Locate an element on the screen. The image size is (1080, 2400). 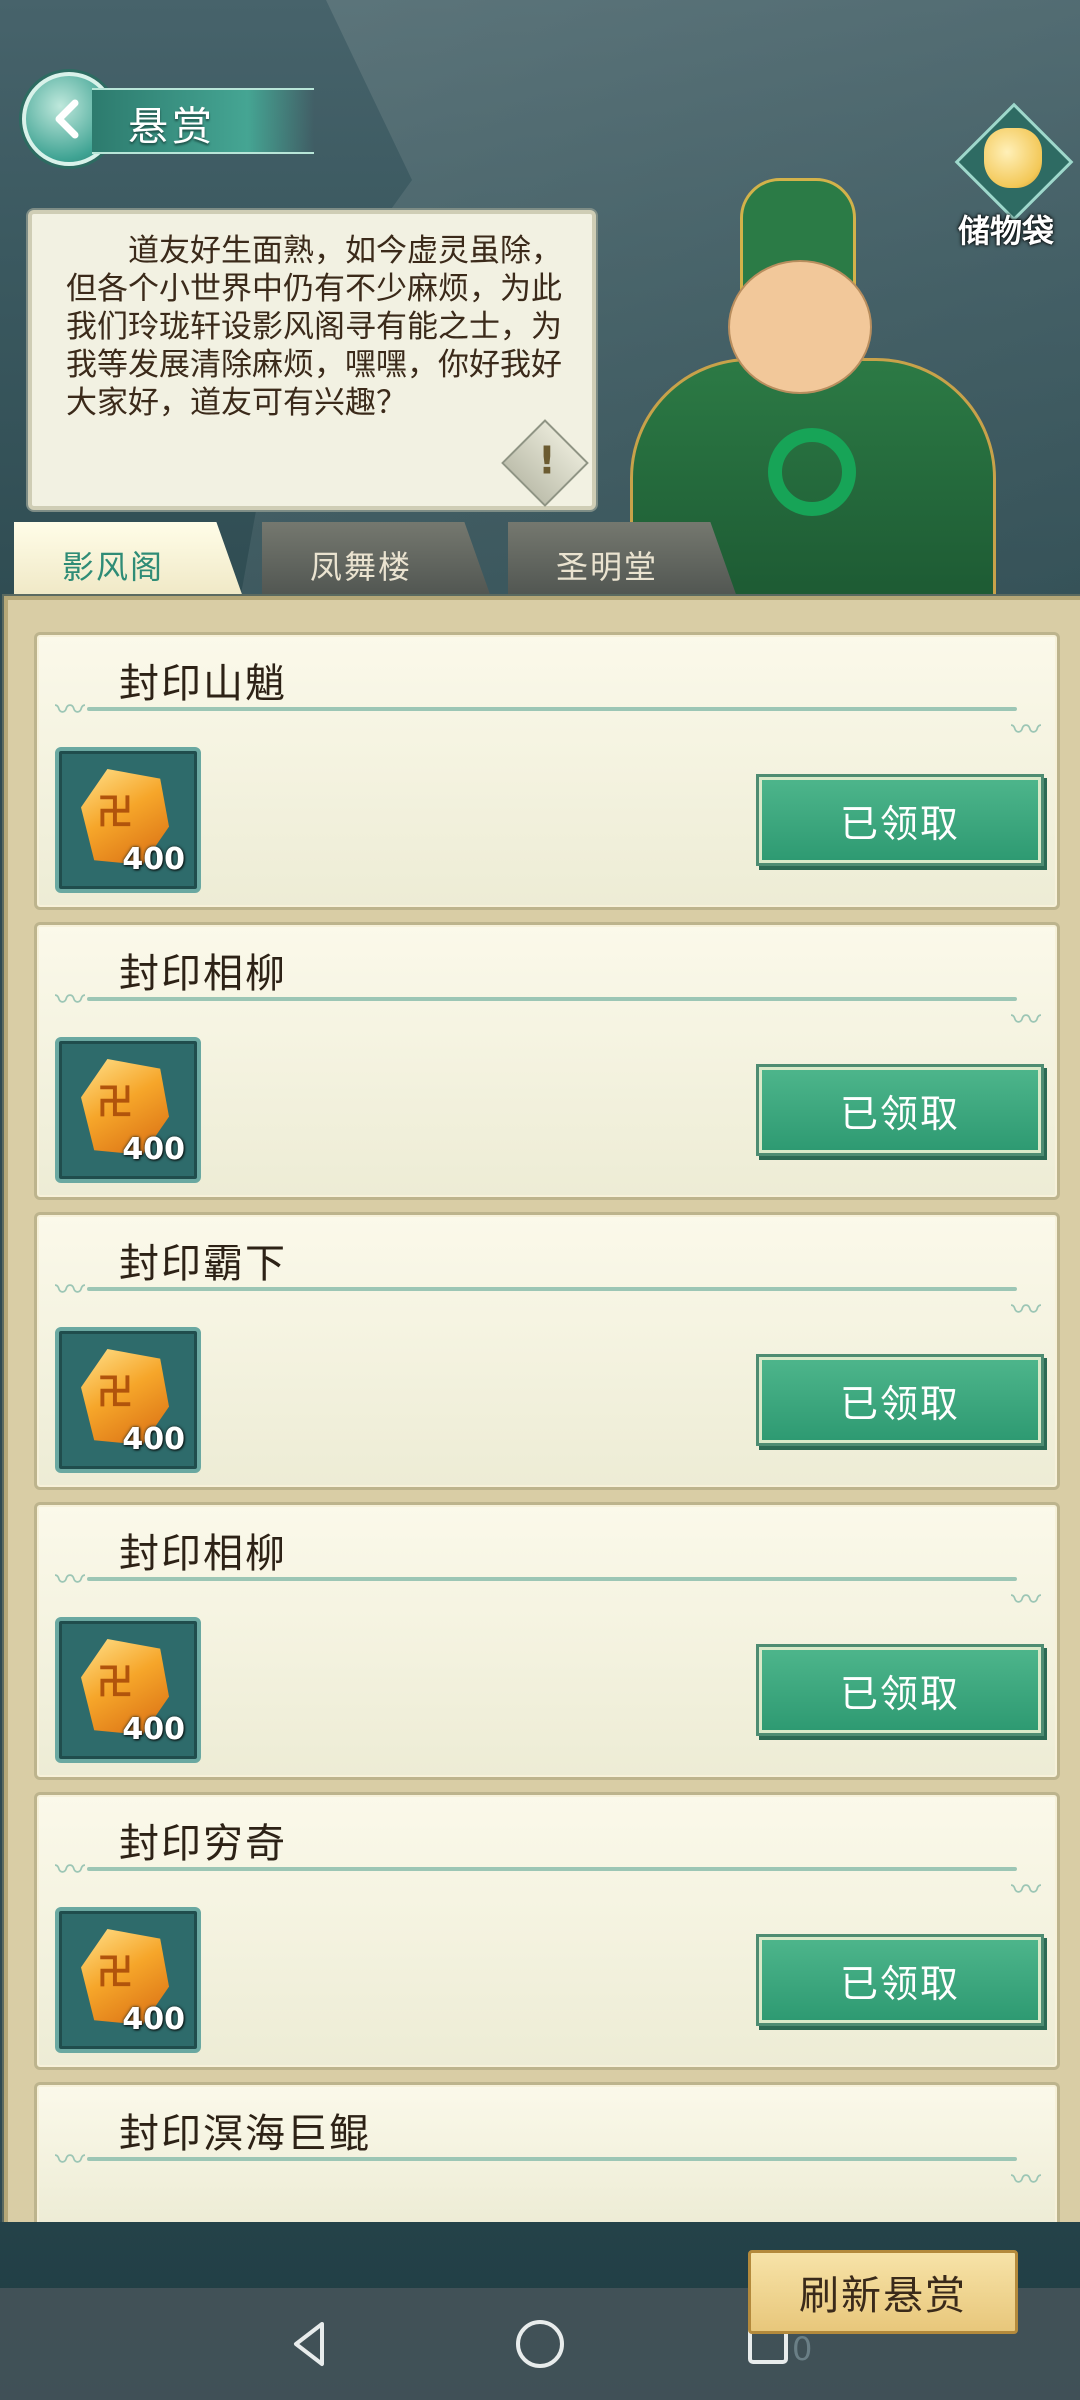
tab-shengmingtang: 圣明堂 is located at coordinates (623, 561).